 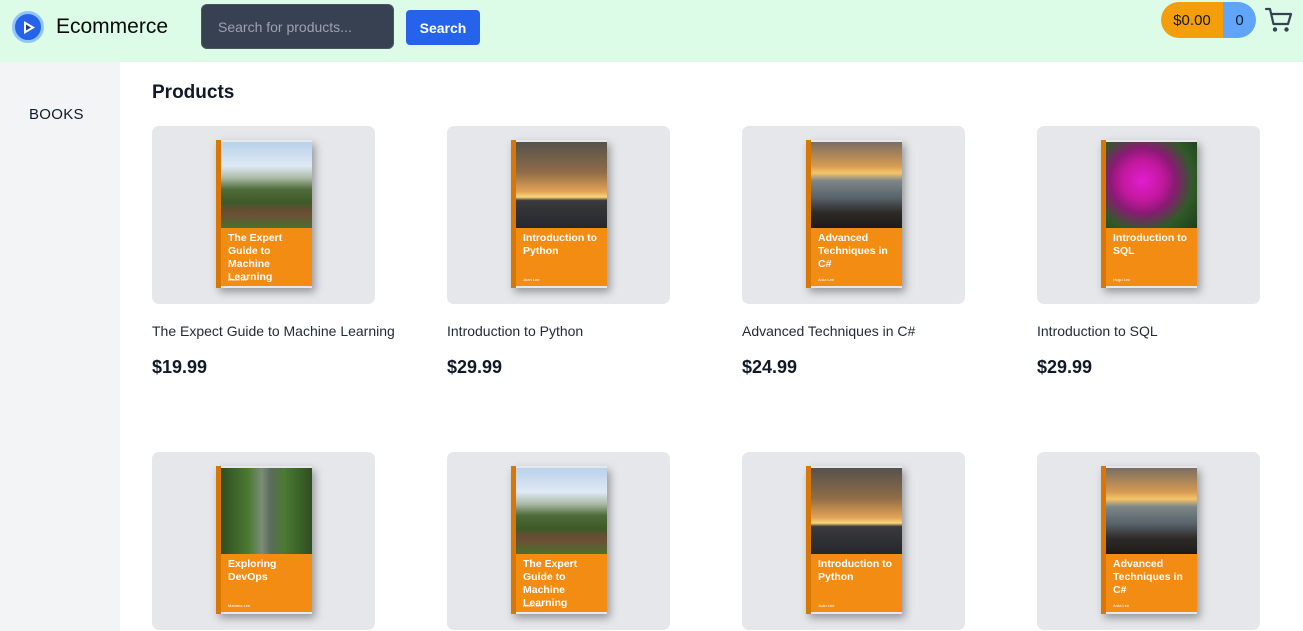 I want to click on sidebar-item-books: BOOKS, so click(x=56, y=114).